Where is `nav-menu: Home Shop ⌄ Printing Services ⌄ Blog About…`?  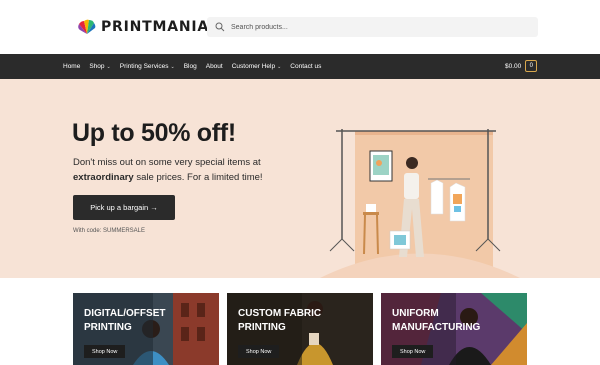 nav-menu: Home Shop ⌄ Printing Services ⌄ Blog About… is located at coordinates (196, 66).